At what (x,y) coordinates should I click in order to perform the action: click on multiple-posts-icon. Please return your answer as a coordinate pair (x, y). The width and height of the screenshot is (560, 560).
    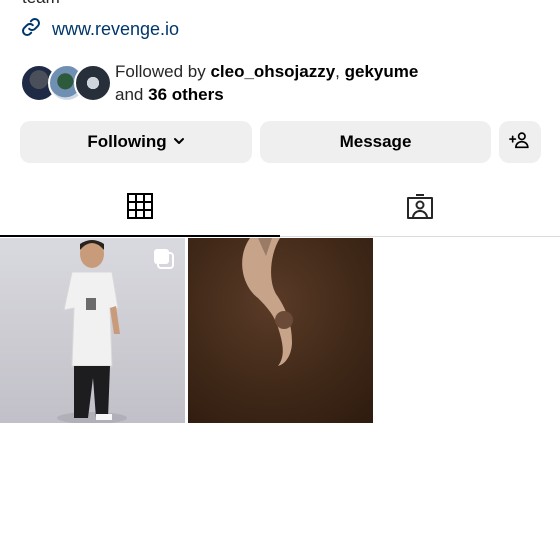
    Looking at the image, I should click on (164, 261).